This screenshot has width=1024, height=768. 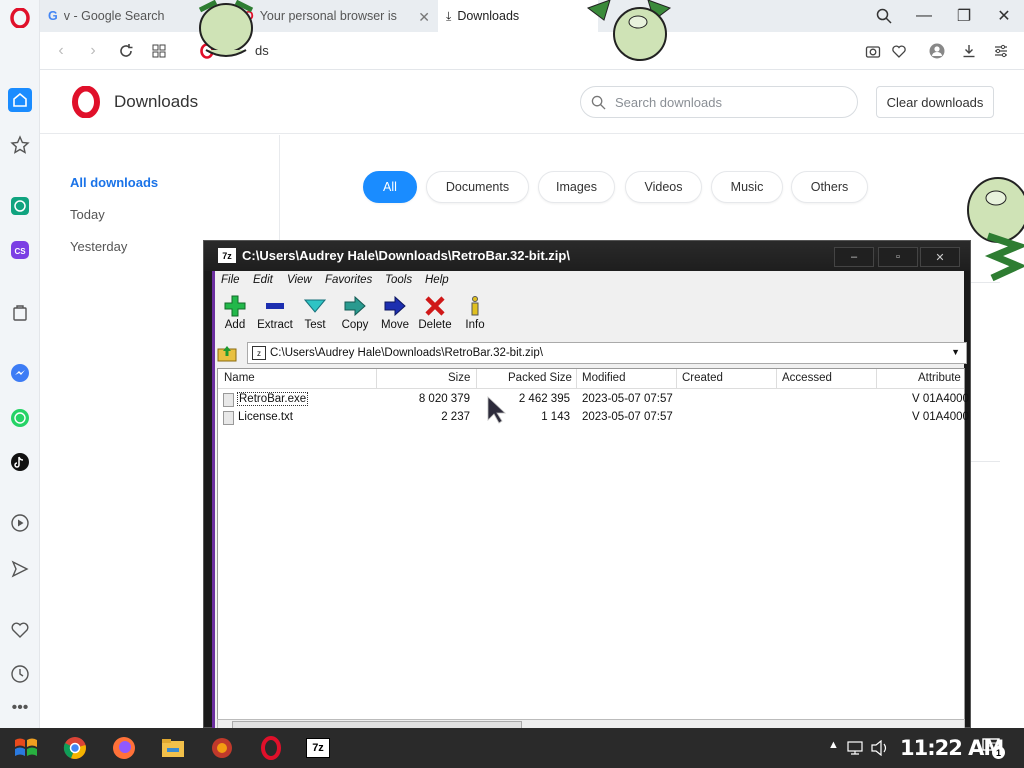 What do you see at coordinates (880, 748) in the screenshot?
I see `volume-icon` at bounding box center [880, 748].